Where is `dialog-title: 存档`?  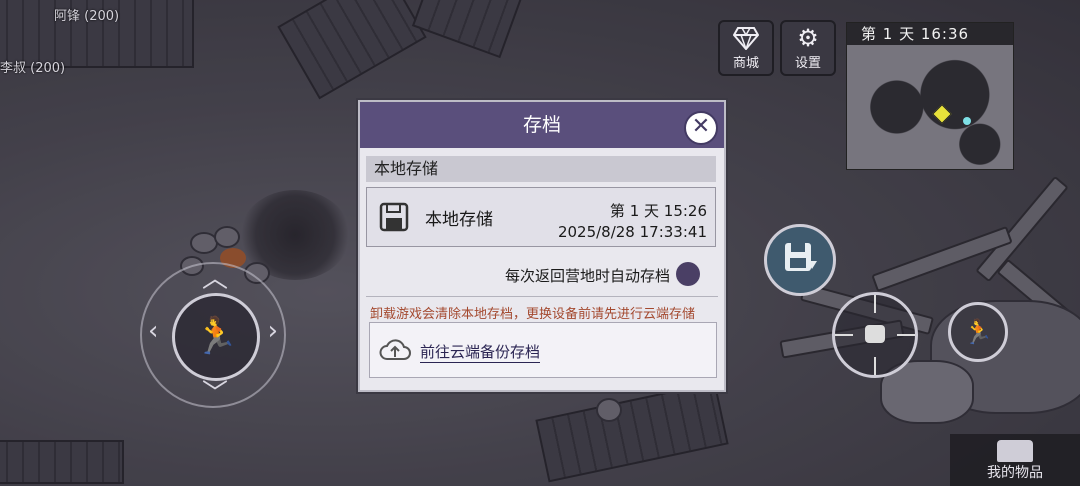 dialog-title: 存档 is located at coordinates (542, 125).